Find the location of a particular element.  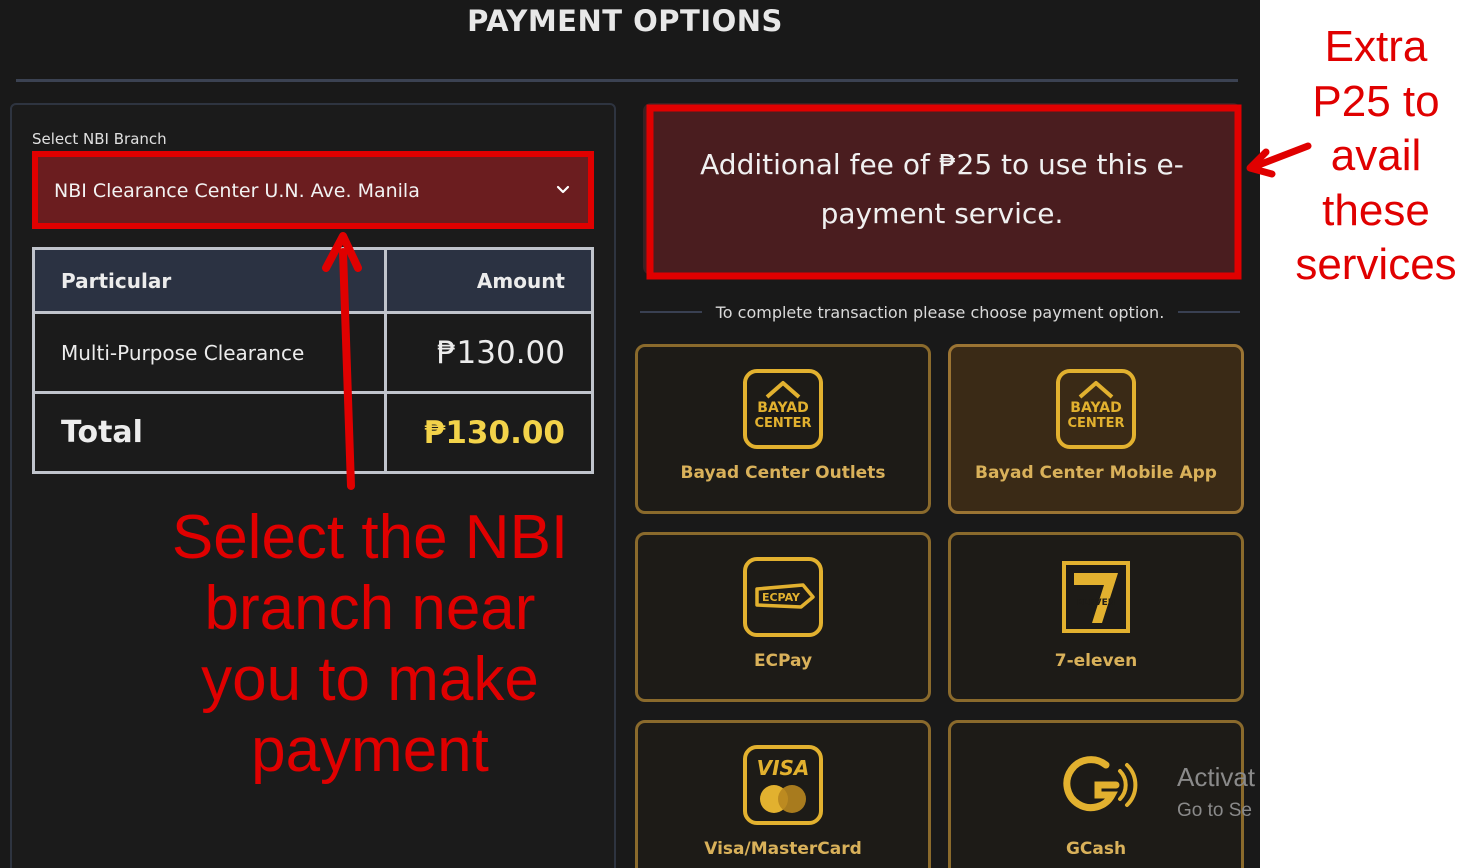

annotation-line: services is located at coordinates (1376, 264).